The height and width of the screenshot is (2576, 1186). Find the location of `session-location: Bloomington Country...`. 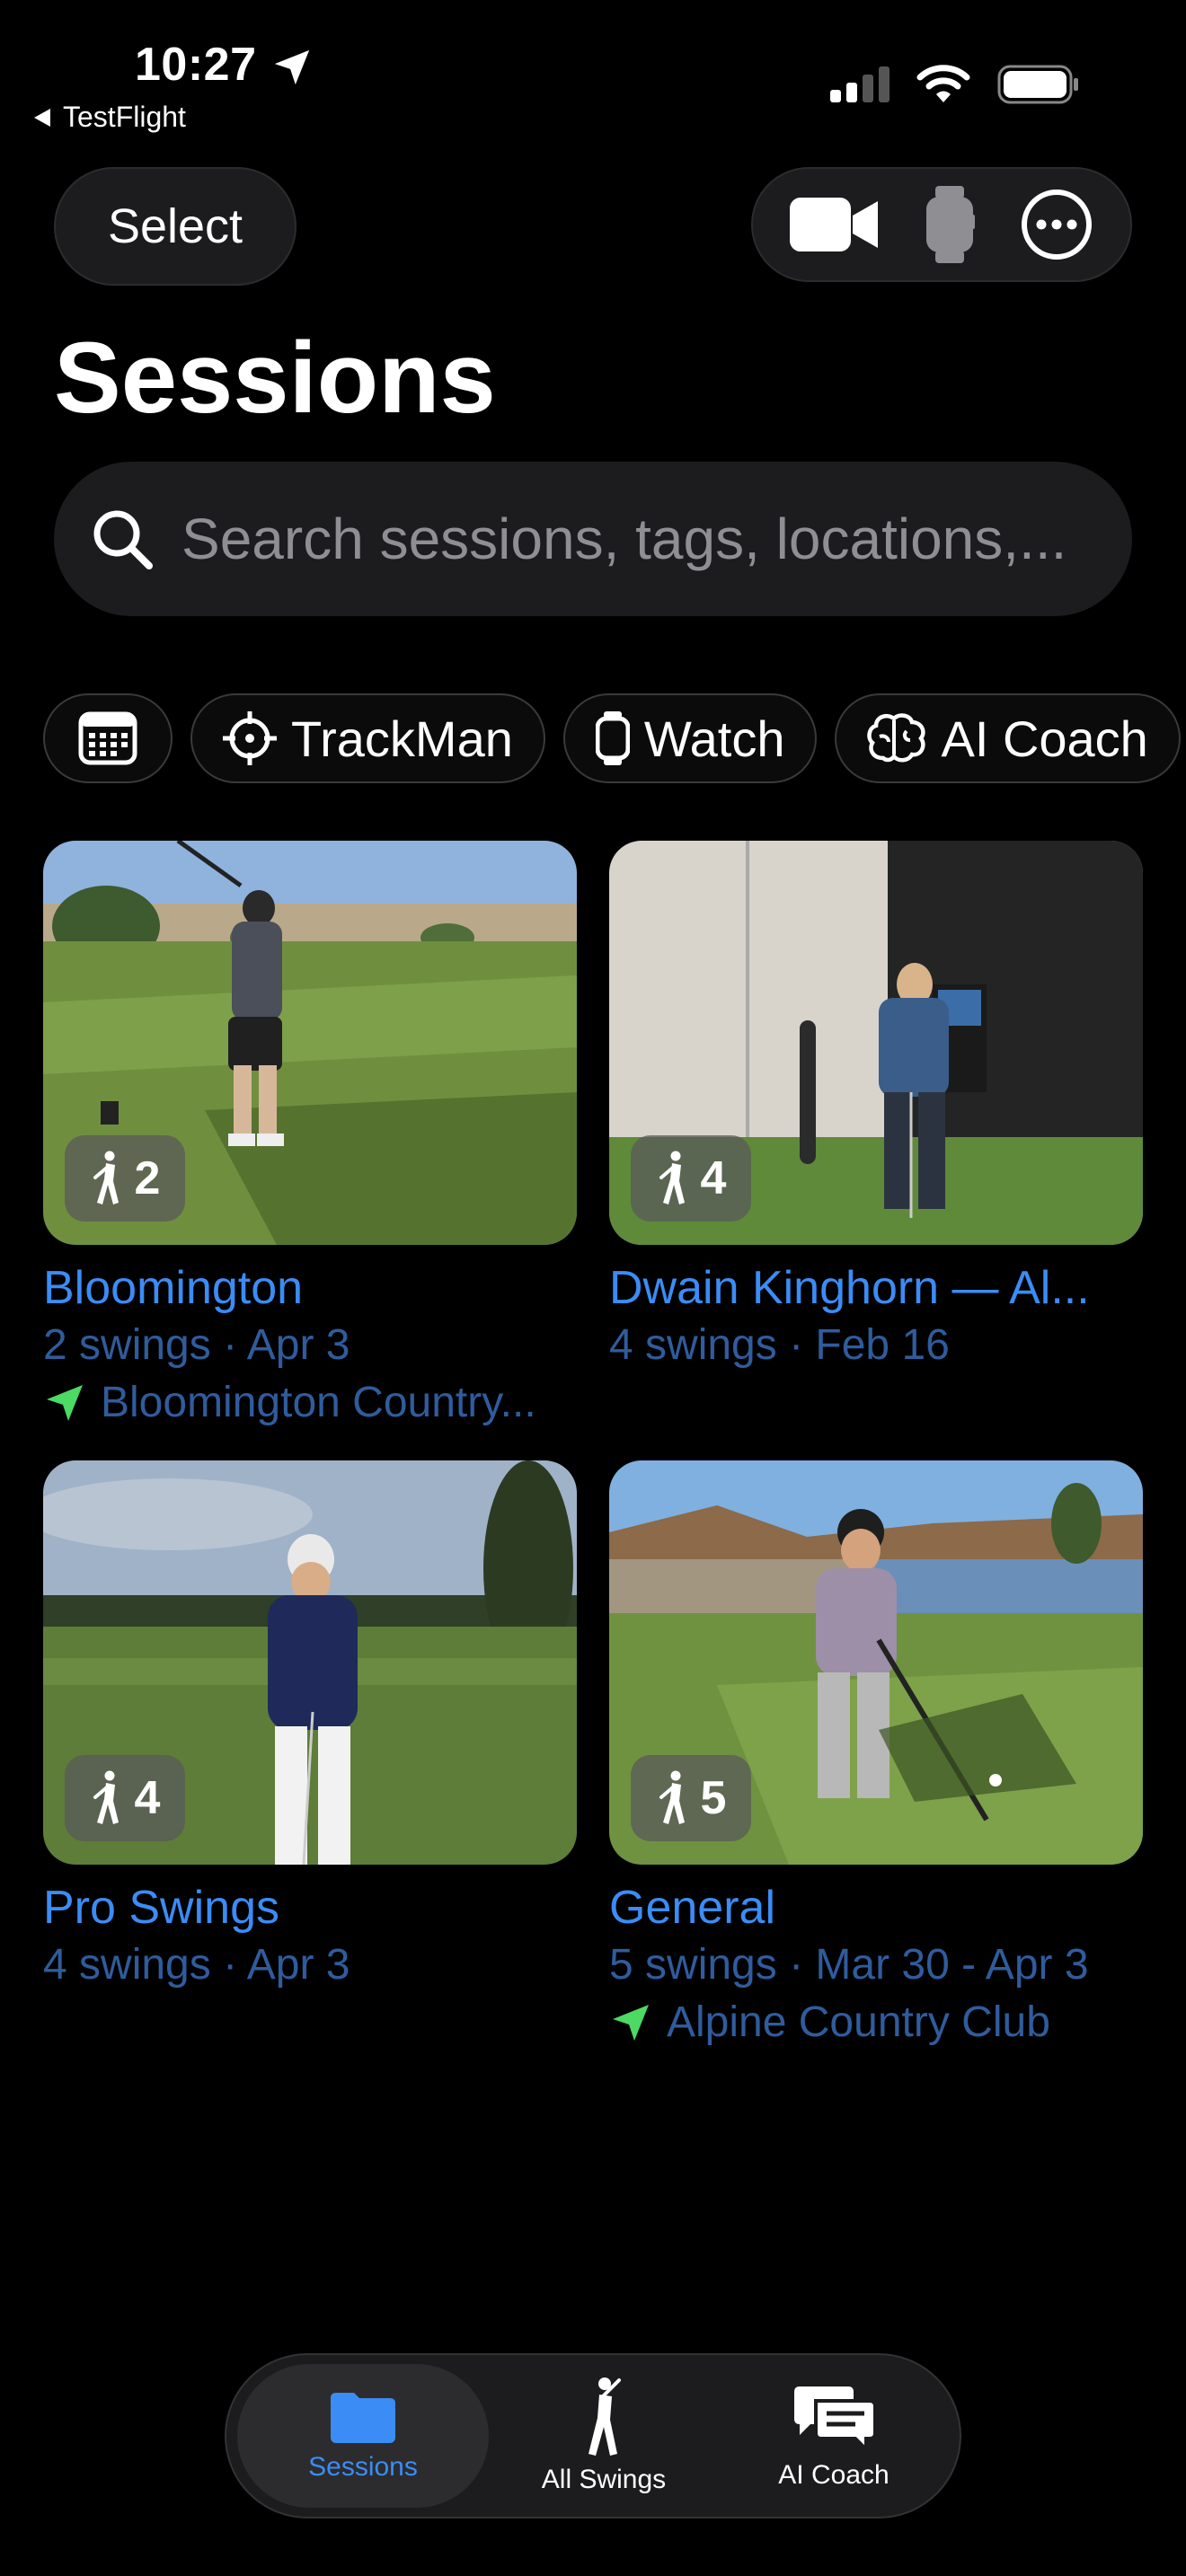

session-location: Bloomington Country... is located at coordinates (310, 1403).